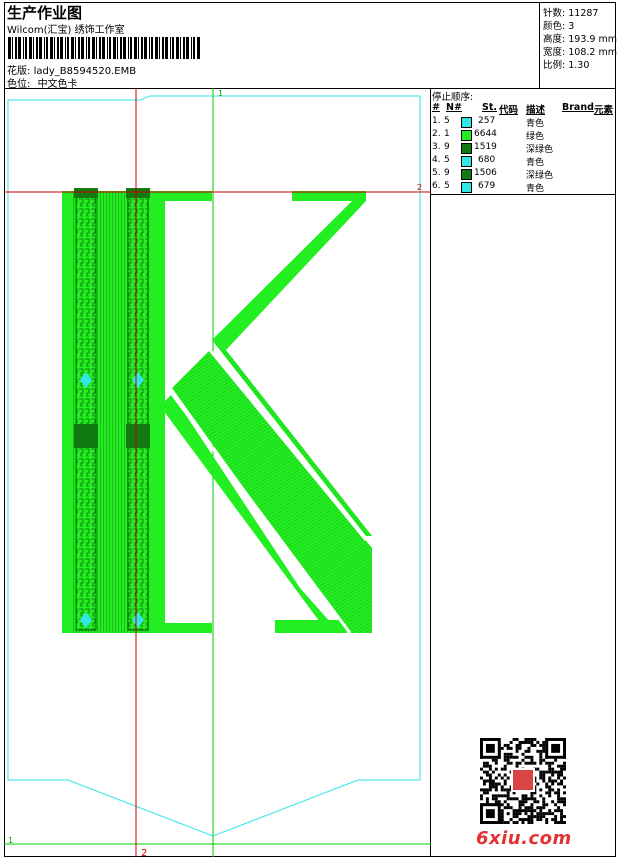  What do you see at coordinates (454, 107) in the screenshot?
I see `col-n: N#` at bounding box center [454, 107].